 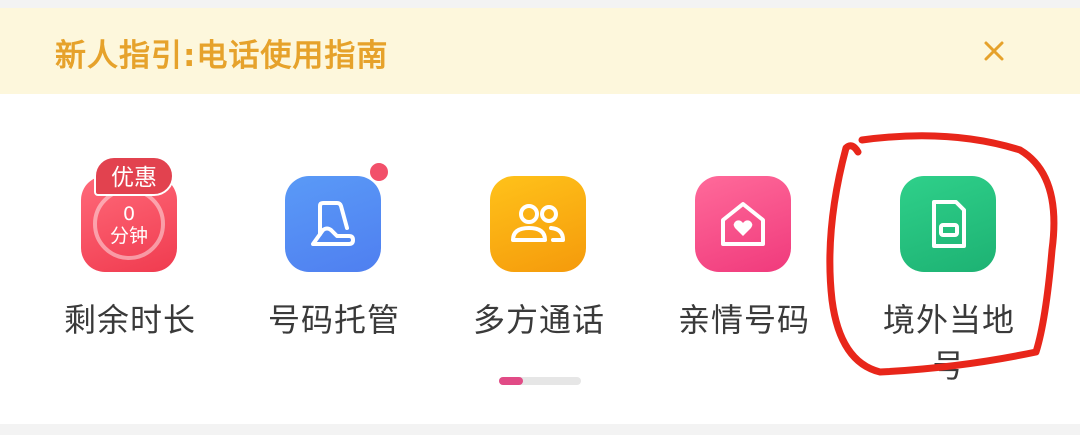 What do you see at coordinates (129, 320) in the screenshot?
I see `service-label: 剩余时长` at bounding box center [129, 320].